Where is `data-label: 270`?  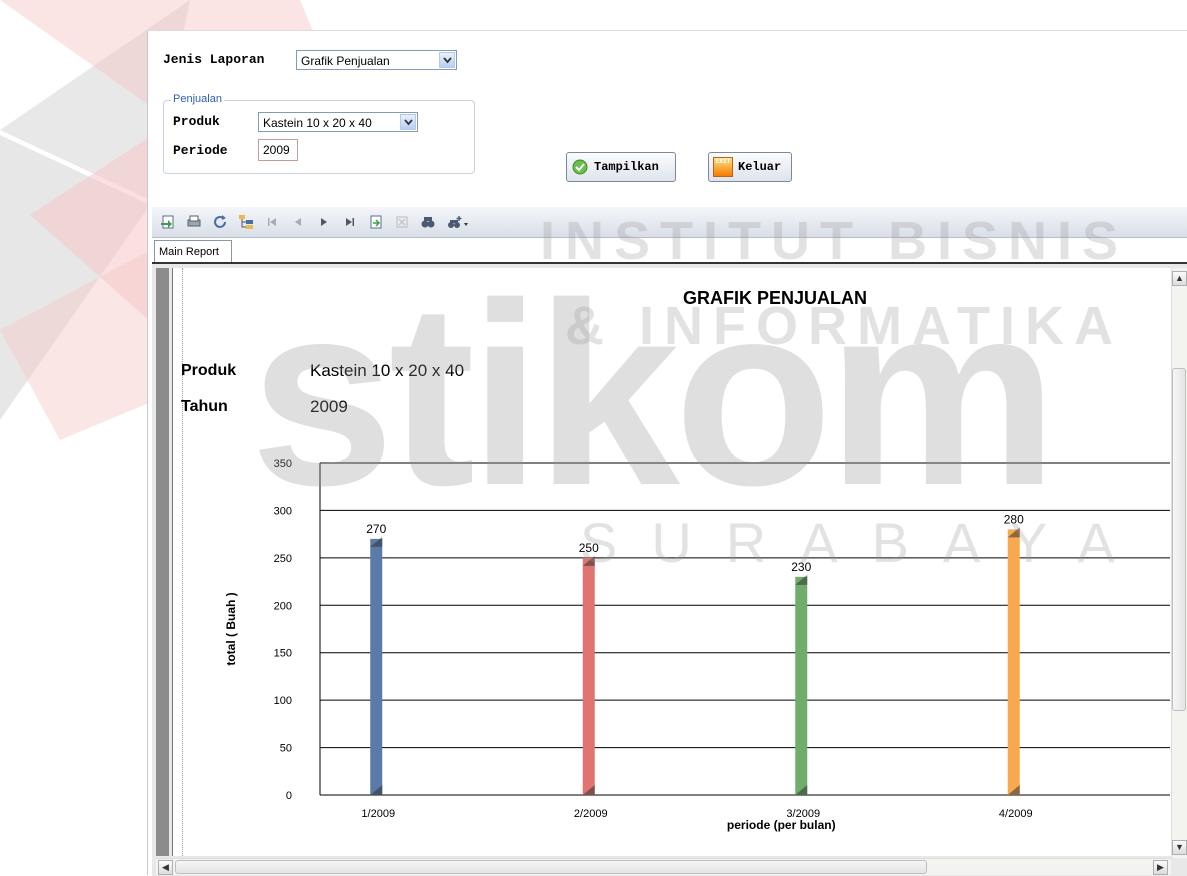 data-label: 270 is located at coordinates (376, 529).